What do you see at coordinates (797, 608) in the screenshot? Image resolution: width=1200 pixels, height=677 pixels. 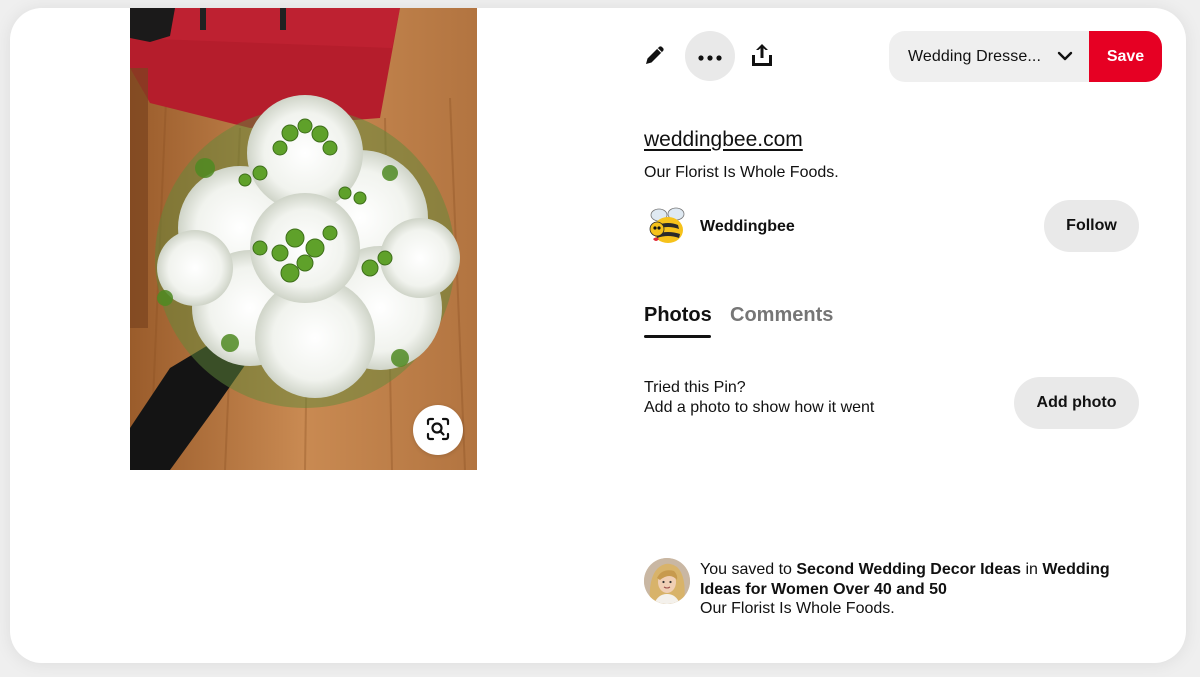 I see `saved-description: Our Florist Is Whole Foods.` at bounding box center [797, 608].